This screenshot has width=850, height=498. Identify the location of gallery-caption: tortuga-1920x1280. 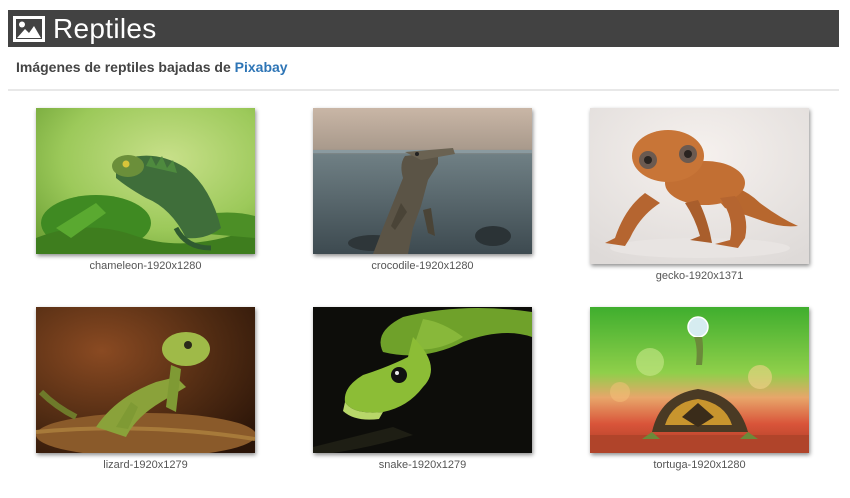
(699, 465).